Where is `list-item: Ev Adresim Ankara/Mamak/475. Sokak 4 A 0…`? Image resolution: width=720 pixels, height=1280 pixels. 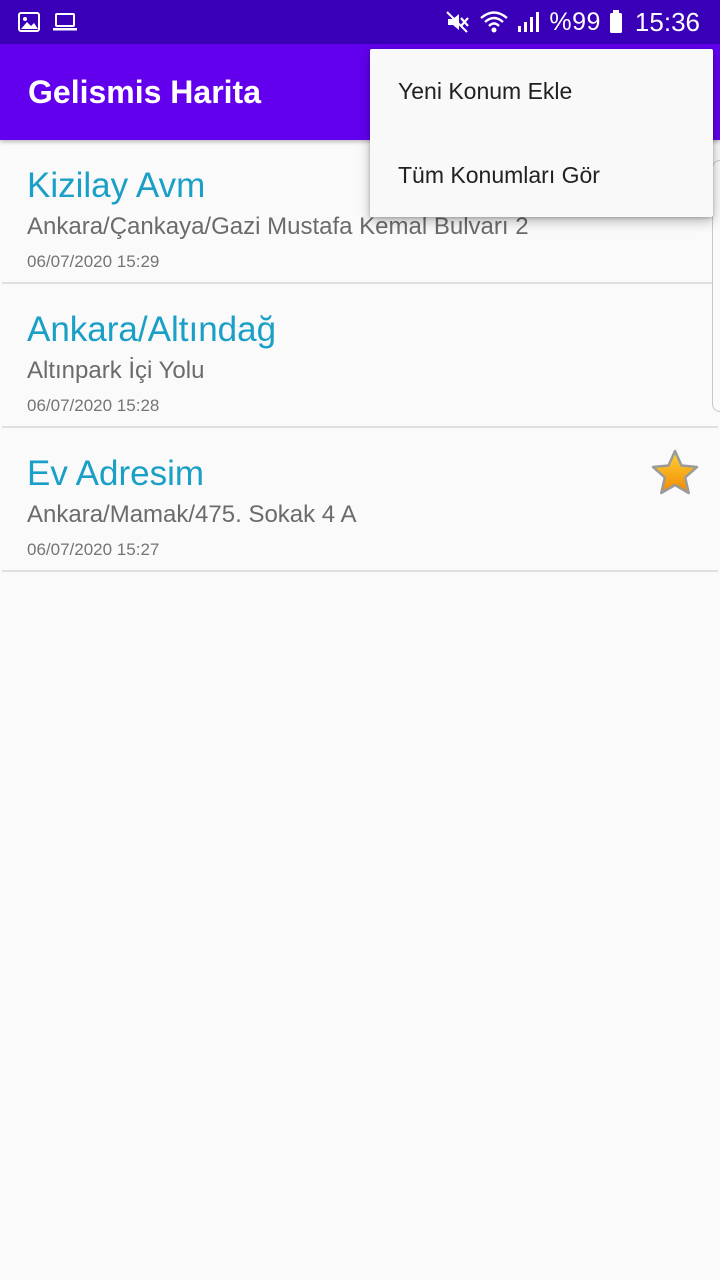
list-item: Ev Adresim Ankara/Mamak/475. Sokak 4 A 0… is located at coordinates (360, 500).